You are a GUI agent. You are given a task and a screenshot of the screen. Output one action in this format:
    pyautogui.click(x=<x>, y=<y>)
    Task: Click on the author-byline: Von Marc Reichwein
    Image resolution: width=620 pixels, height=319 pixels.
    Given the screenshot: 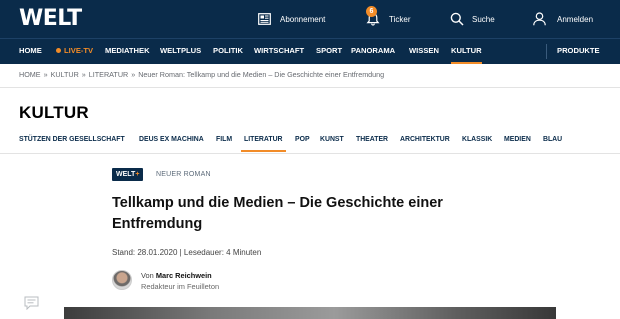 What is the action you would take?
    pyautogui.click(x=176, y=275)
    